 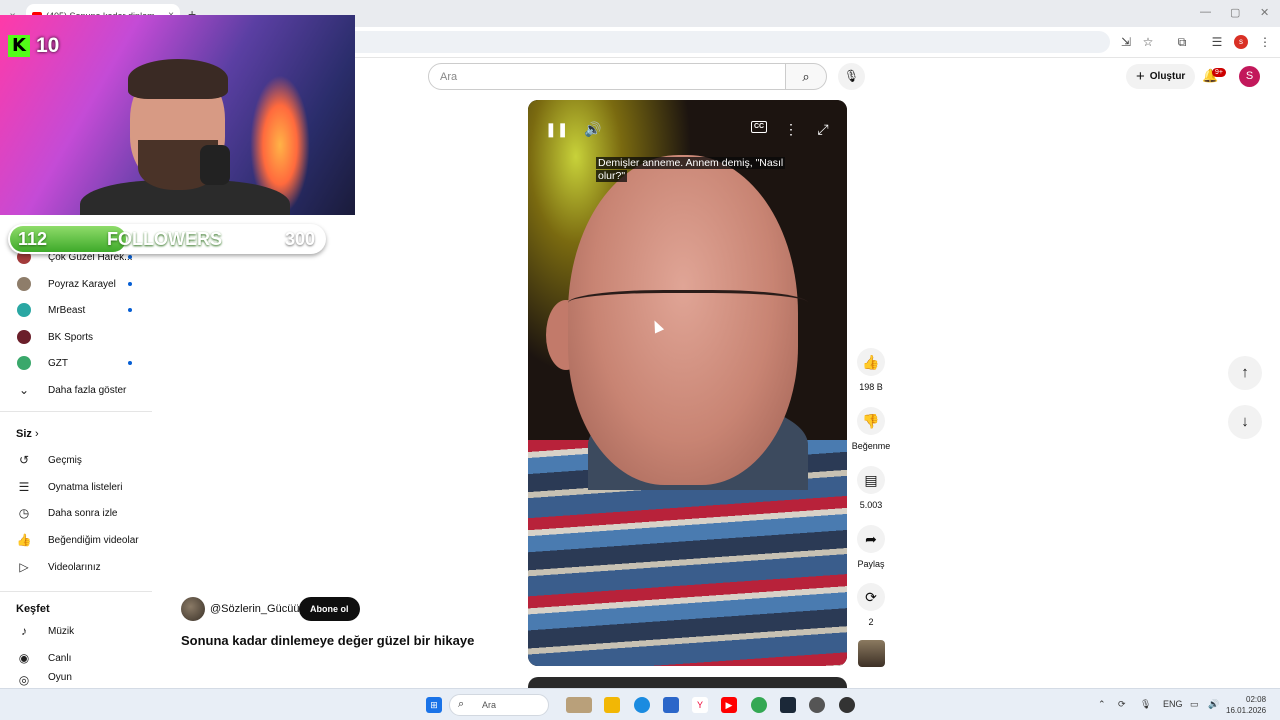 What do you see at coordinates (1182, 42) in the screenshot?
I see `extensions-icon: ⧉` at bounding box center [1182, 42].